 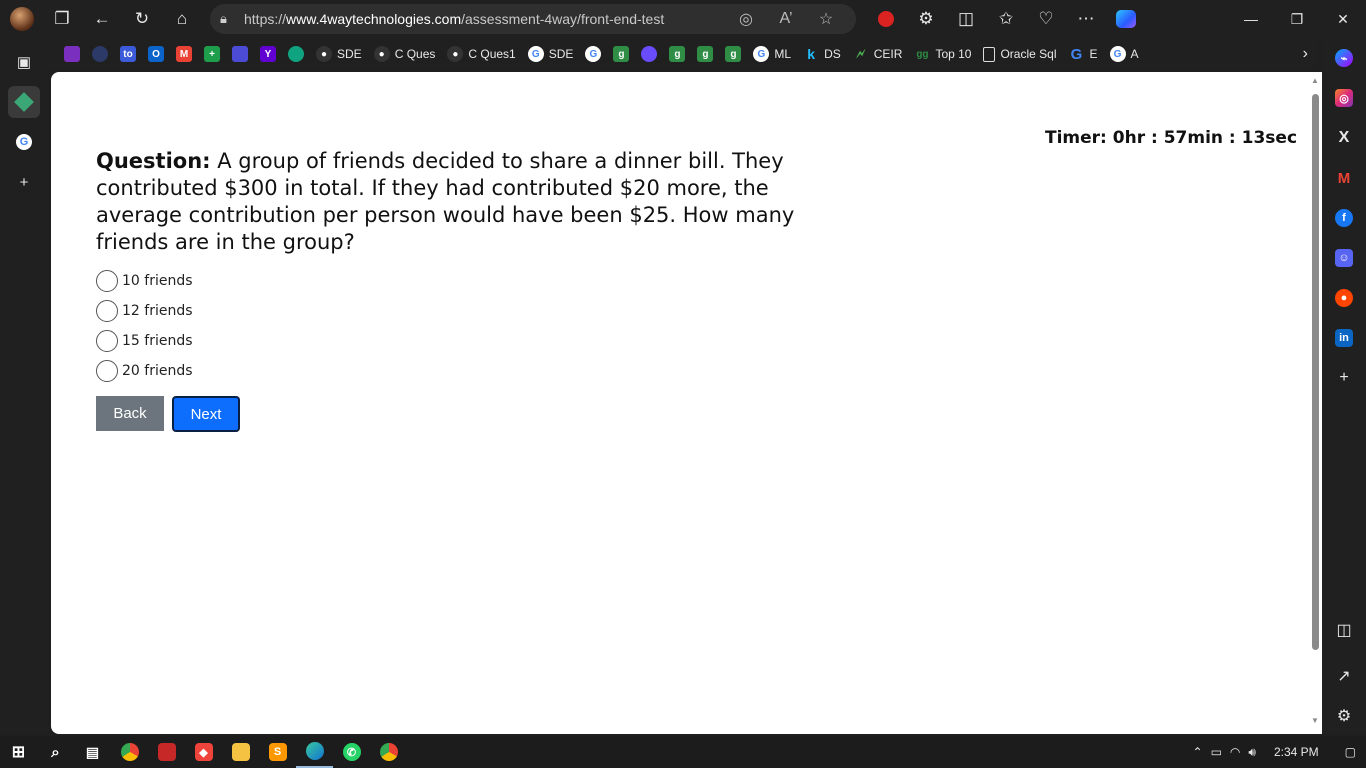 I want to click on minimize-icon: —, so click(x=1251, y=19).